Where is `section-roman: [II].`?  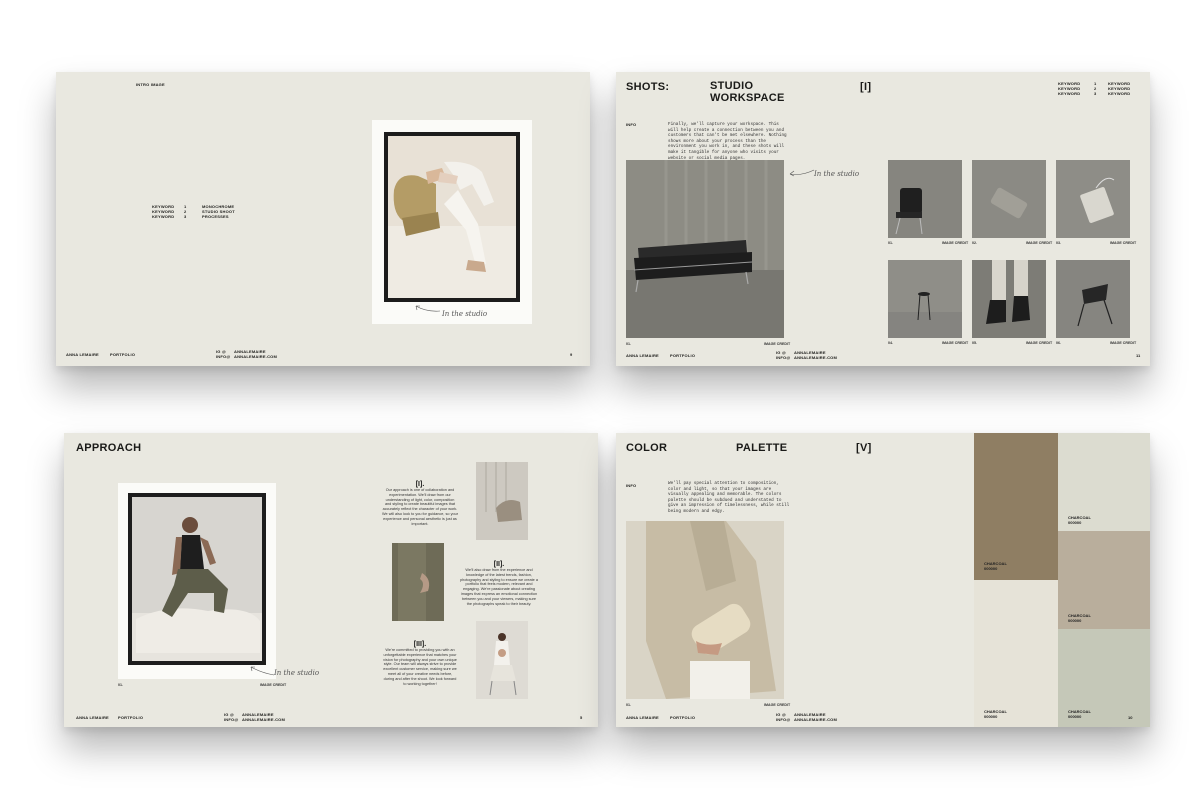 section-roman: [II]. is located at coordinates (499, 564).